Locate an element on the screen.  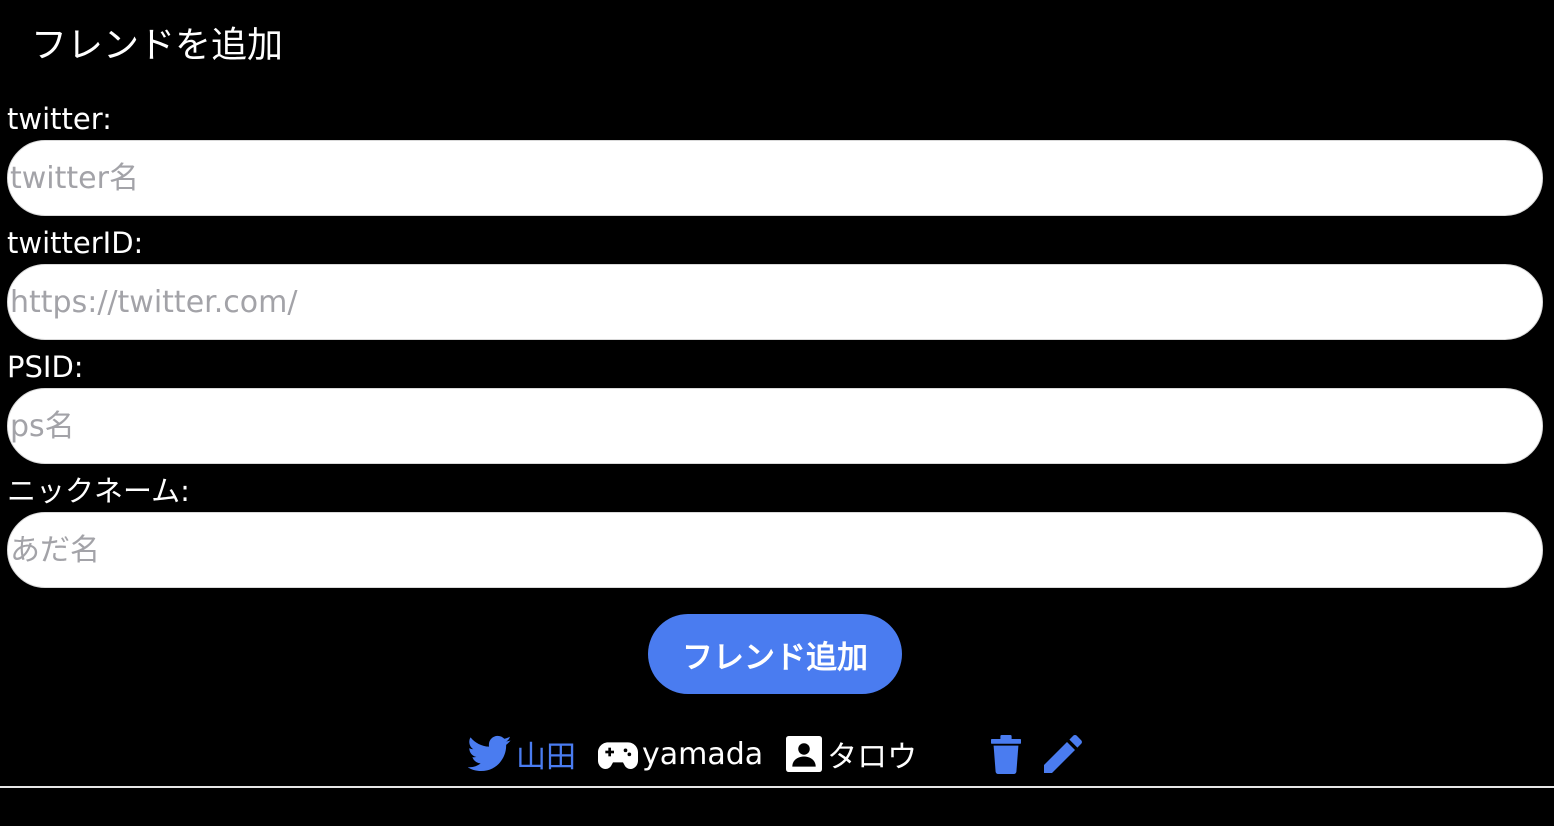
friend-ps-name: yamada is located at coordinates (703, 754).